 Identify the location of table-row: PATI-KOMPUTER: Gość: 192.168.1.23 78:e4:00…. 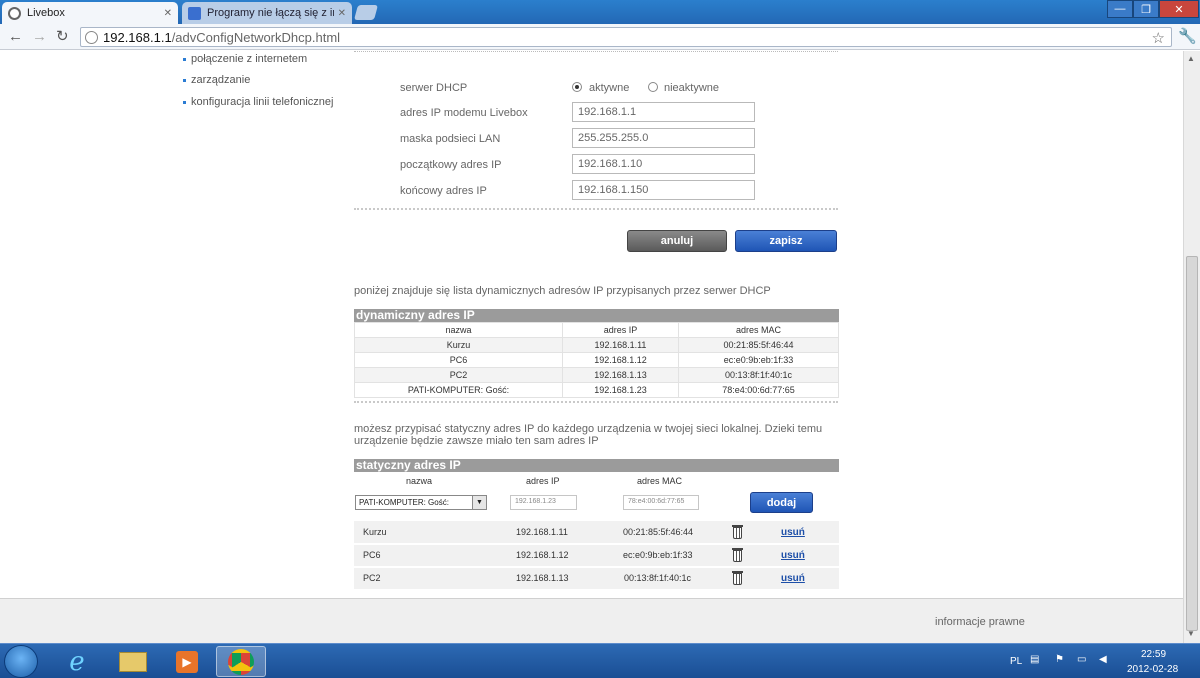
(596, 390).